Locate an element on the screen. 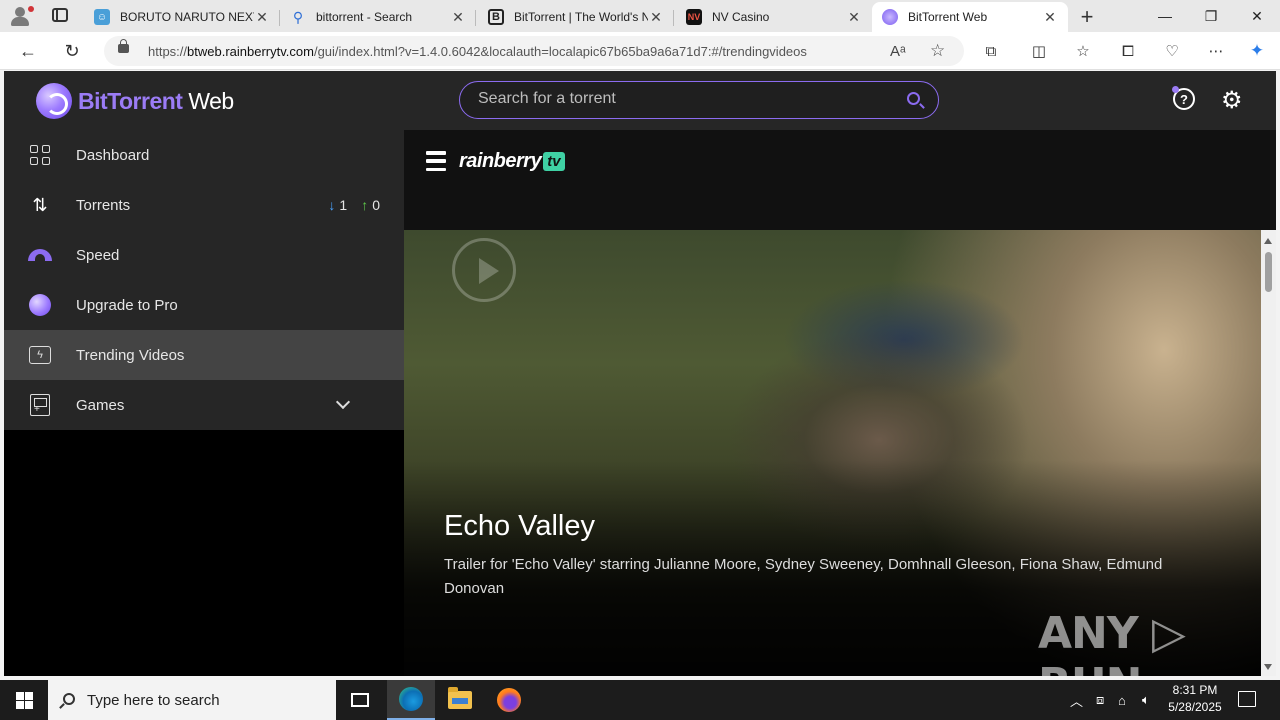 This screenshot has height=720, width=1280. sidebar-item-label: Games is located at coordinates (100, 405).